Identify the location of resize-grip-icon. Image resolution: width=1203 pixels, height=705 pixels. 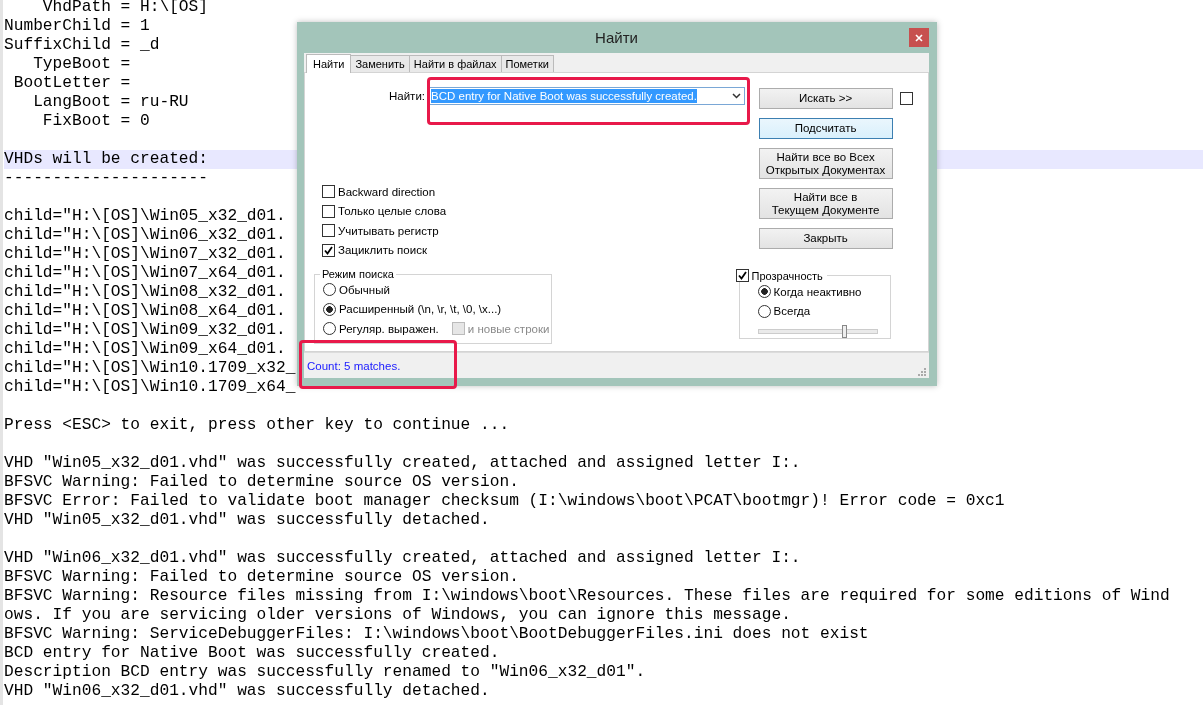
(921, 371).